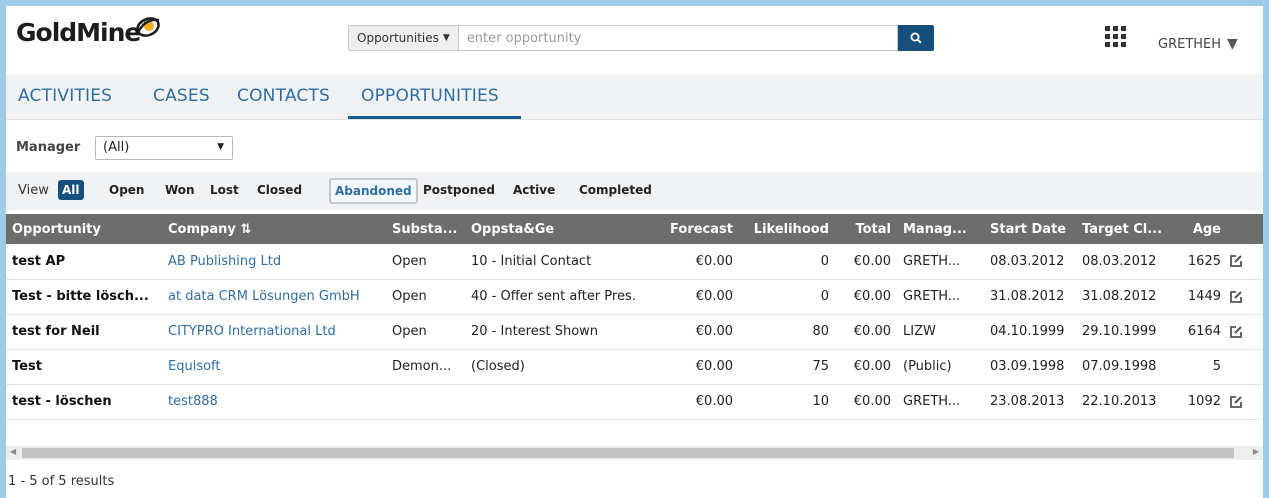 This screenshot has width=1269, height=498. I want to click on cell-company: CITYPRO International Ltd, so click(274, 332).